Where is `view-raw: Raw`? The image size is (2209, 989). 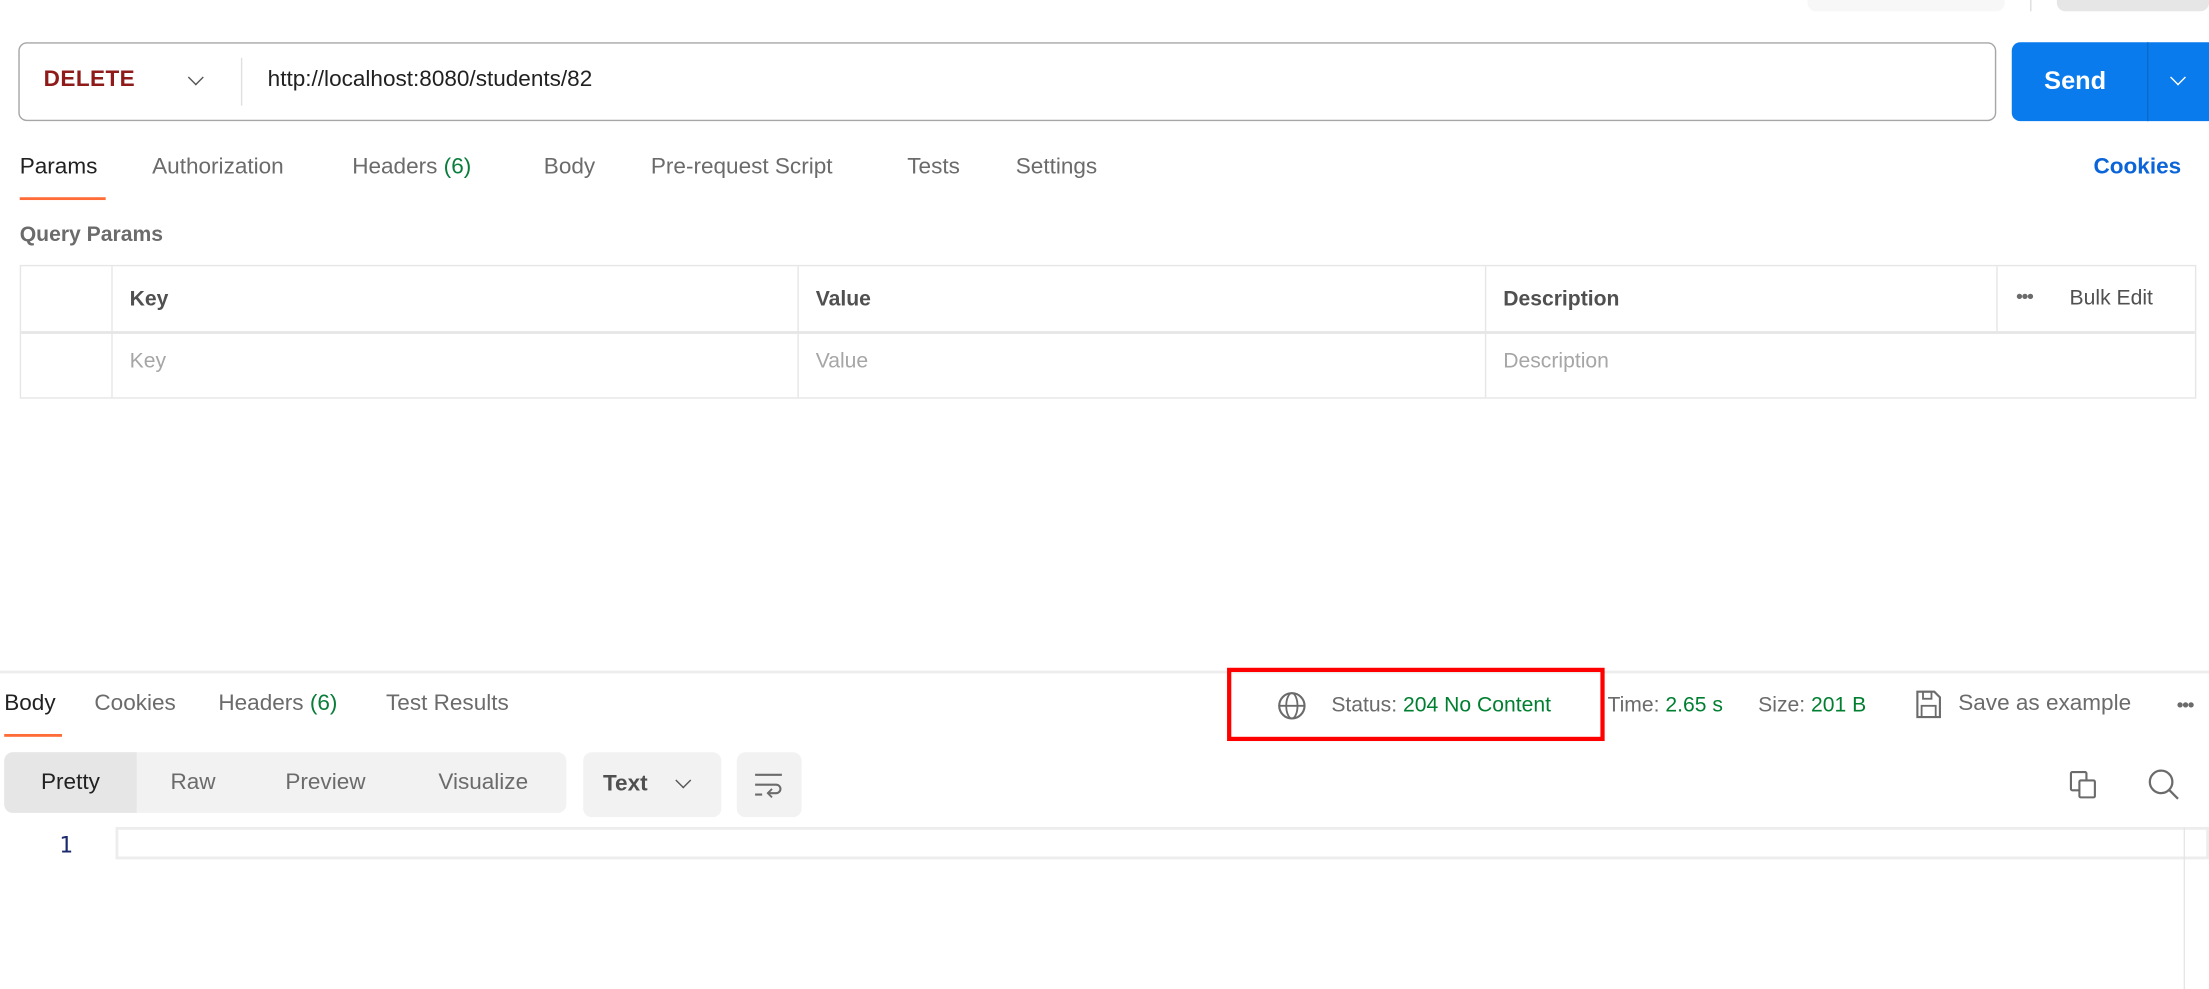
view-raw: Raw is located at coordinates (193, 782).